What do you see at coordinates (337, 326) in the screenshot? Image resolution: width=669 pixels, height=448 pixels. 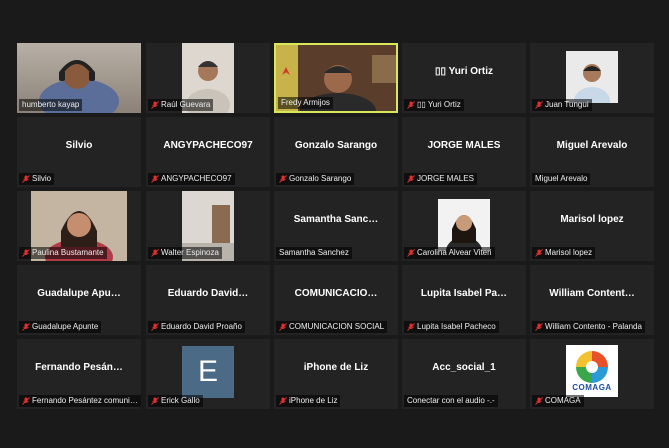 I see `participant-label-text: COMUNICACION SOCIAL` at bounding box center [337, 326].